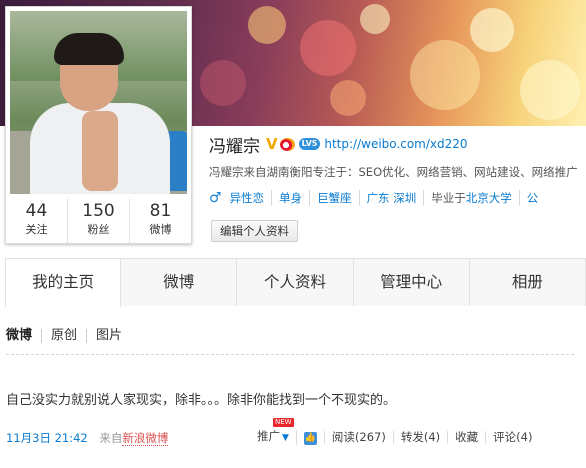  I want to click on stat-label: 粉丝, so click(98, 229).